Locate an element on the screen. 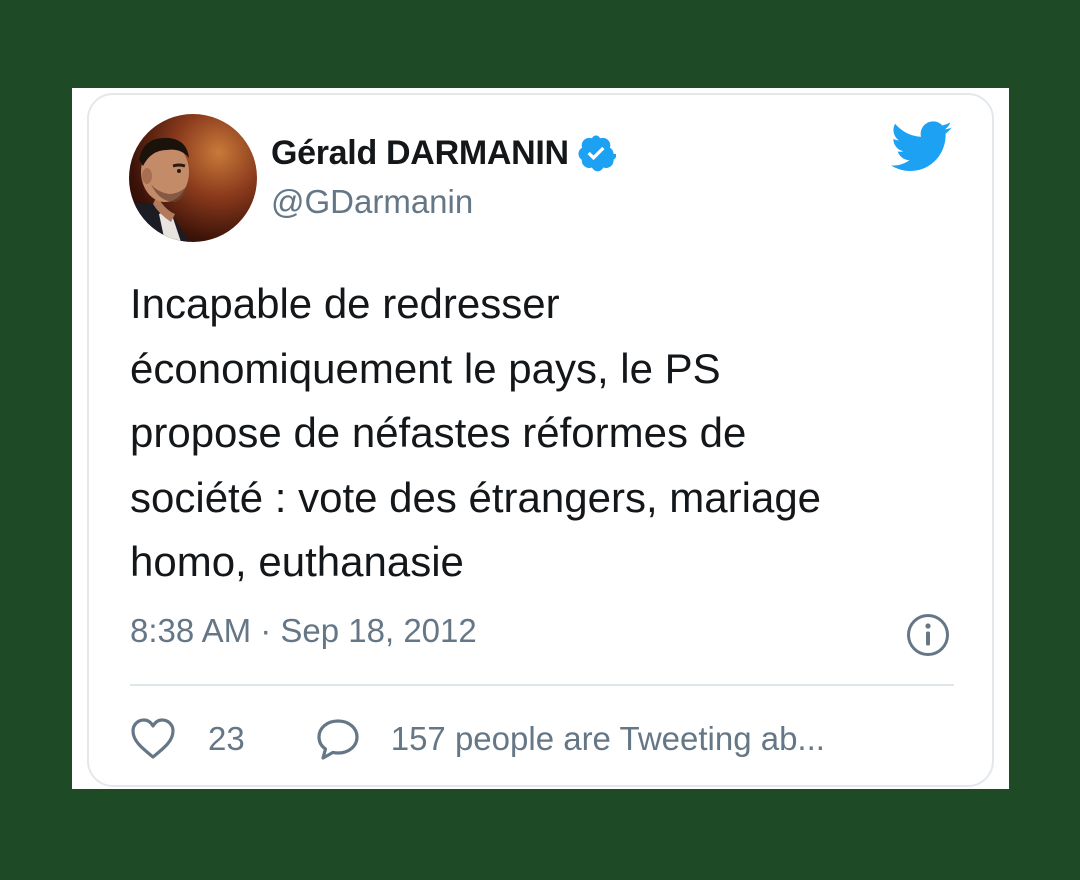 The width and height of the screenshot is (1080, 880). author-name-row: Gérald DARMANIN is located at coordinates (443, 153).